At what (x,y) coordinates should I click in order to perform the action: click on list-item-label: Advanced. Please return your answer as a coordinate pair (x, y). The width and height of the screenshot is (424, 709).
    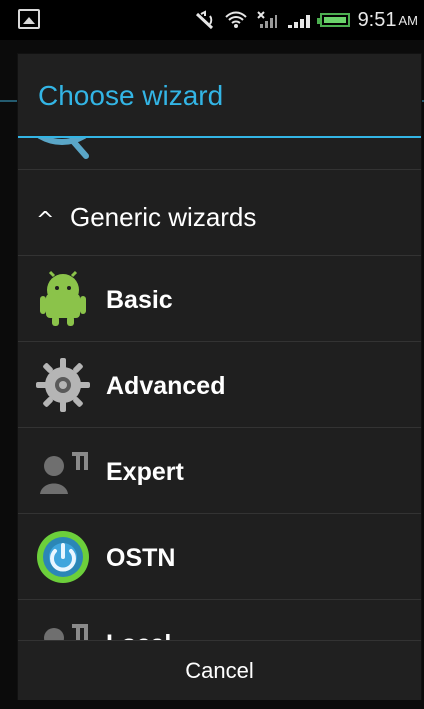
    Looking at the image, I should click on (166, 386).